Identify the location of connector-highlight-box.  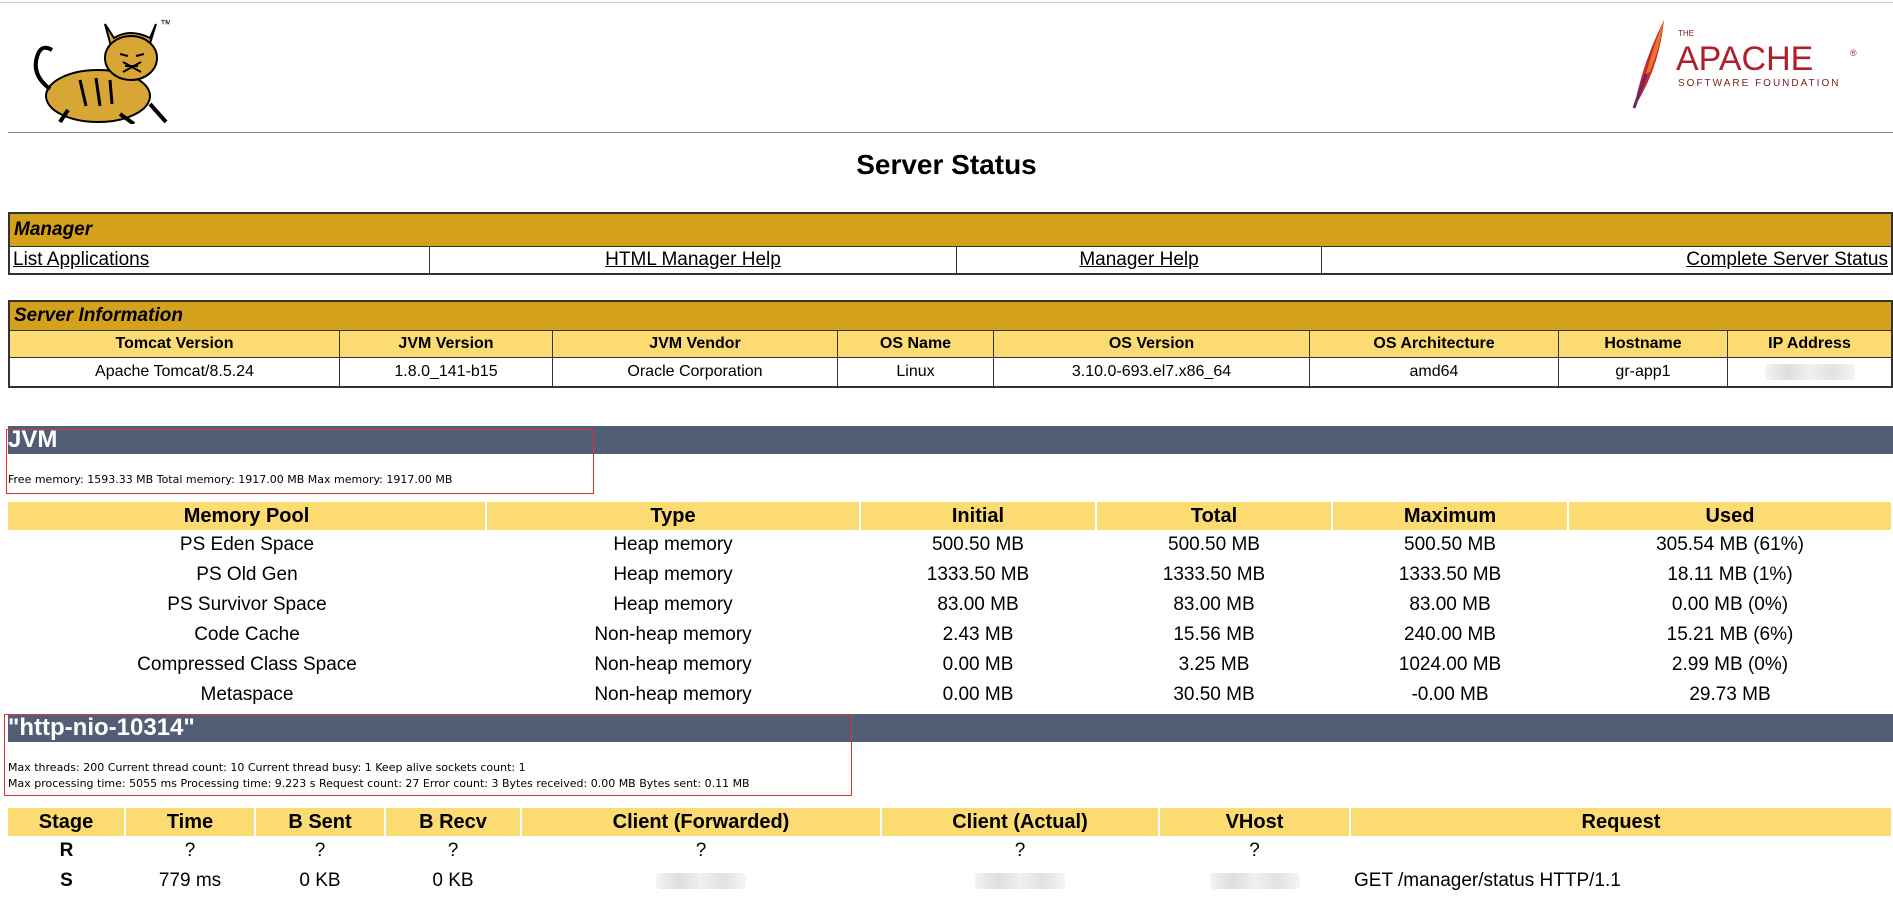
(428, 755).